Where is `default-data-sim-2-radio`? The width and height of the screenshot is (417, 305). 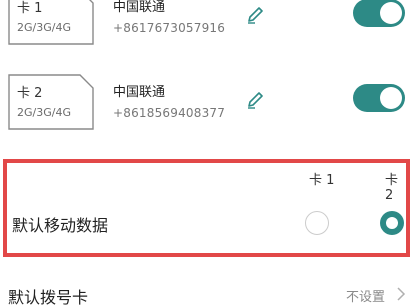 default-data-sim-2-radio is located at coordinates (392, 223).